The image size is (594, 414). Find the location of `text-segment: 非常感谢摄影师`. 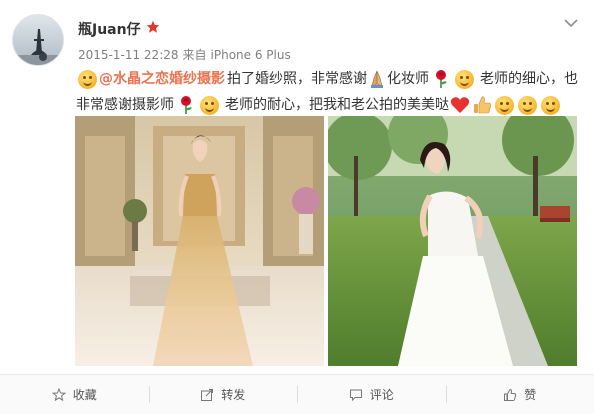

text-segment: 非常感谢摄影师 is located at coordinates (125, 105).